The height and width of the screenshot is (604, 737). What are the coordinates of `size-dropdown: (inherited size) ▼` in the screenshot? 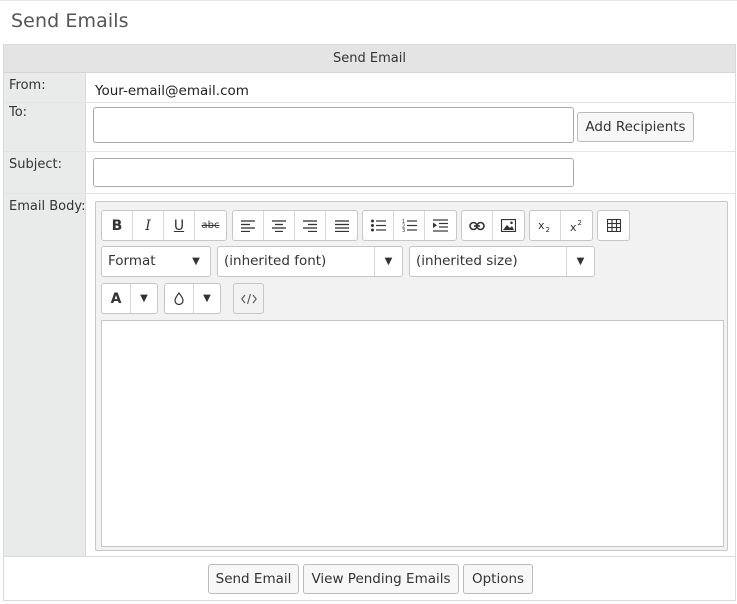 It's located at (502, 261).